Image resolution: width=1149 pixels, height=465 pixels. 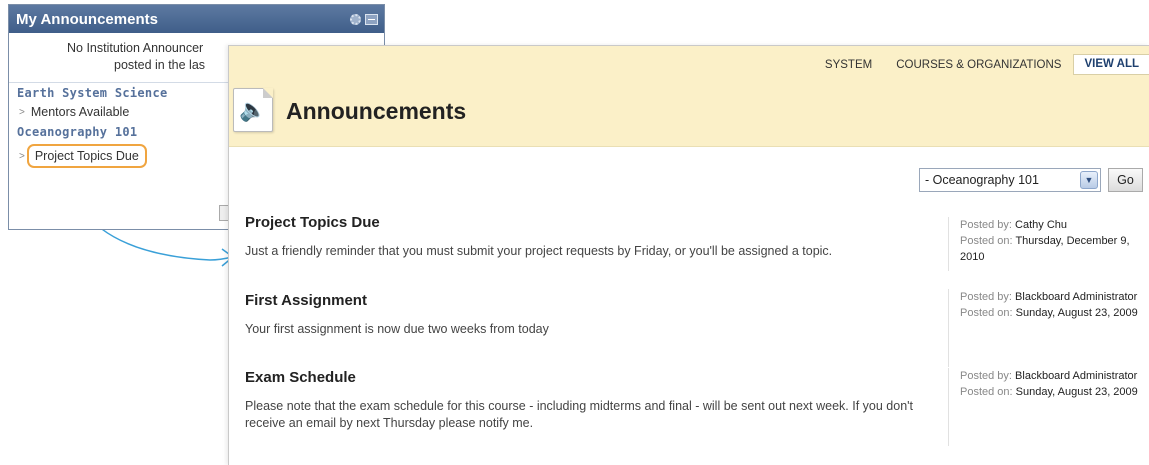 I want to click on course-filter-value: - Oceanography 101, so click(x=982, y=180).